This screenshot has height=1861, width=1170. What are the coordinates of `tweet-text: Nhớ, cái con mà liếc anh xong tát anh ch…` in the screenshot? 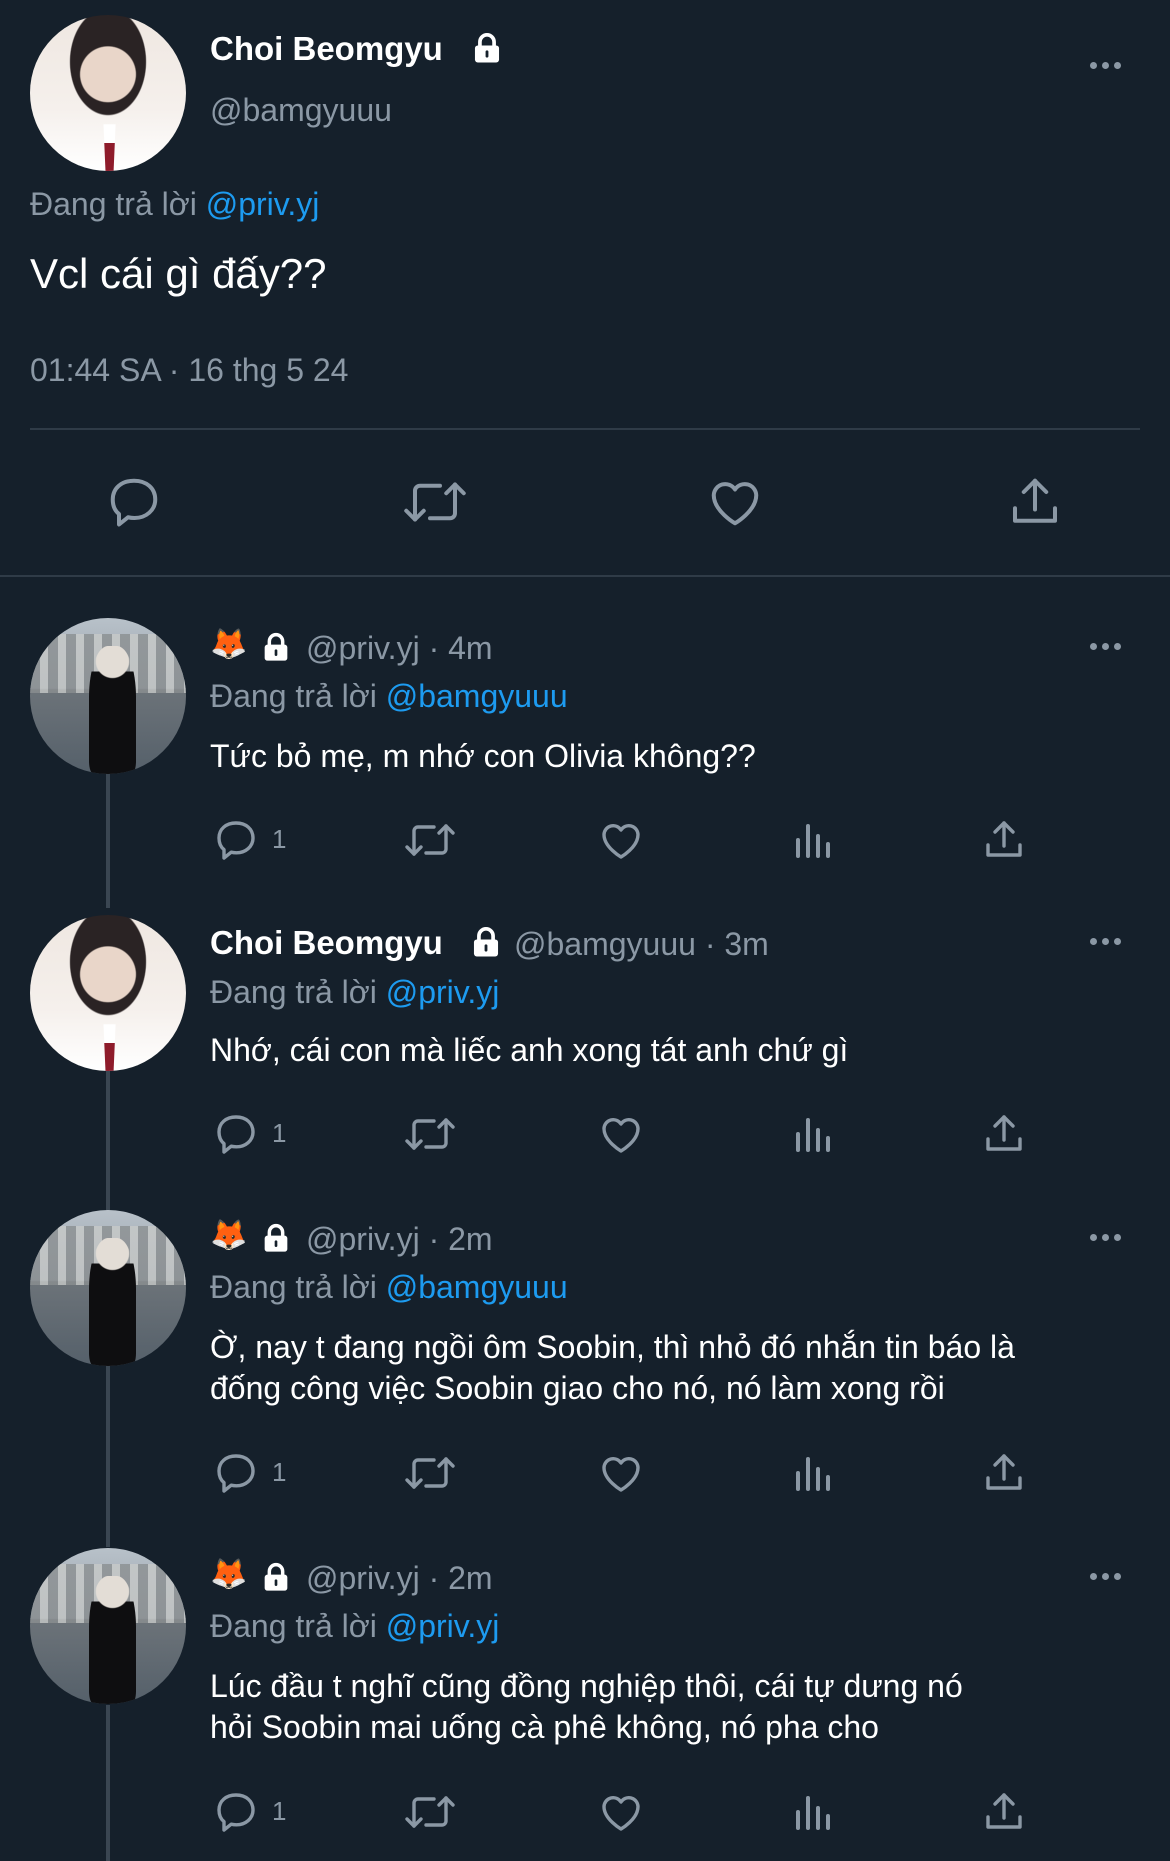 It's located at (529, 1050).